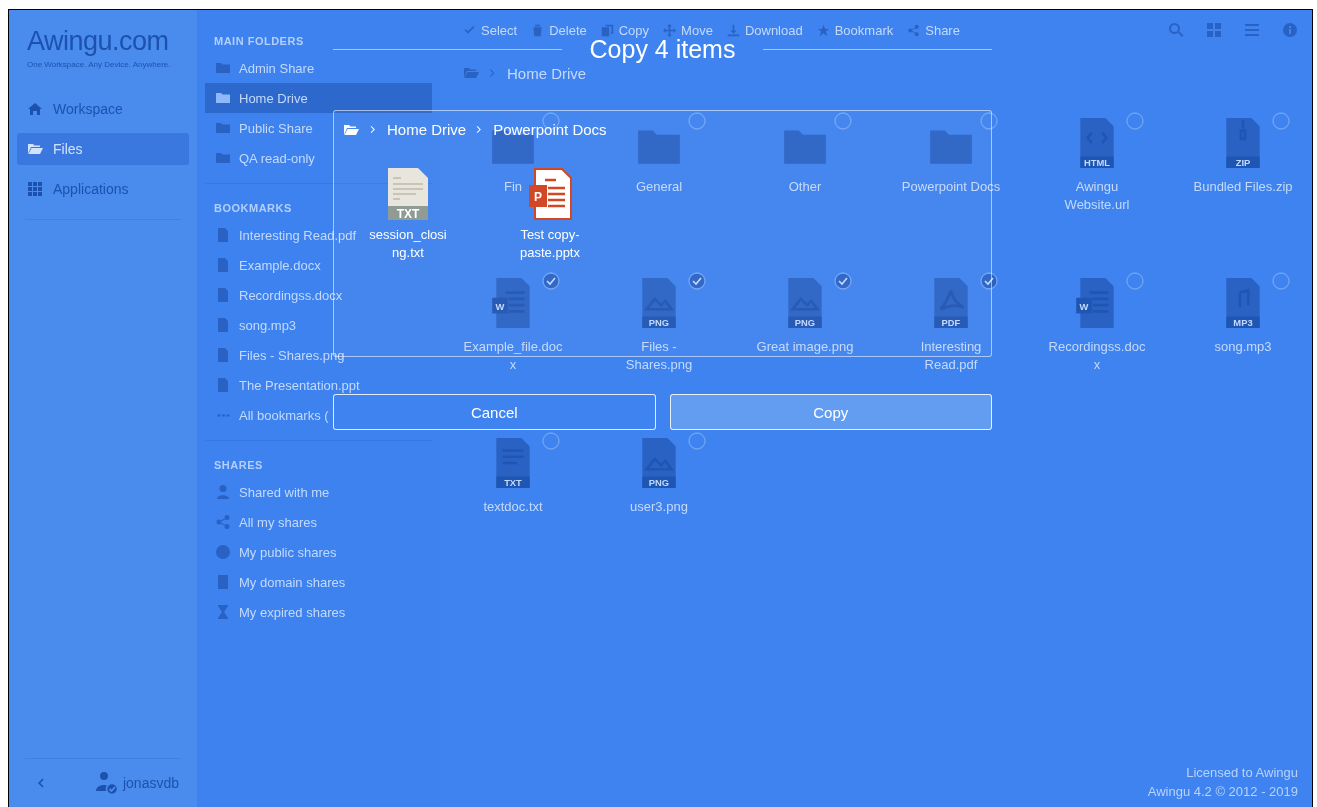 This screenshot has height=807, width=1317. What do you see at coordinates (933, 30) in the screenshot?
I see `toolbar-button: Share` at bounding box center [933, 30].